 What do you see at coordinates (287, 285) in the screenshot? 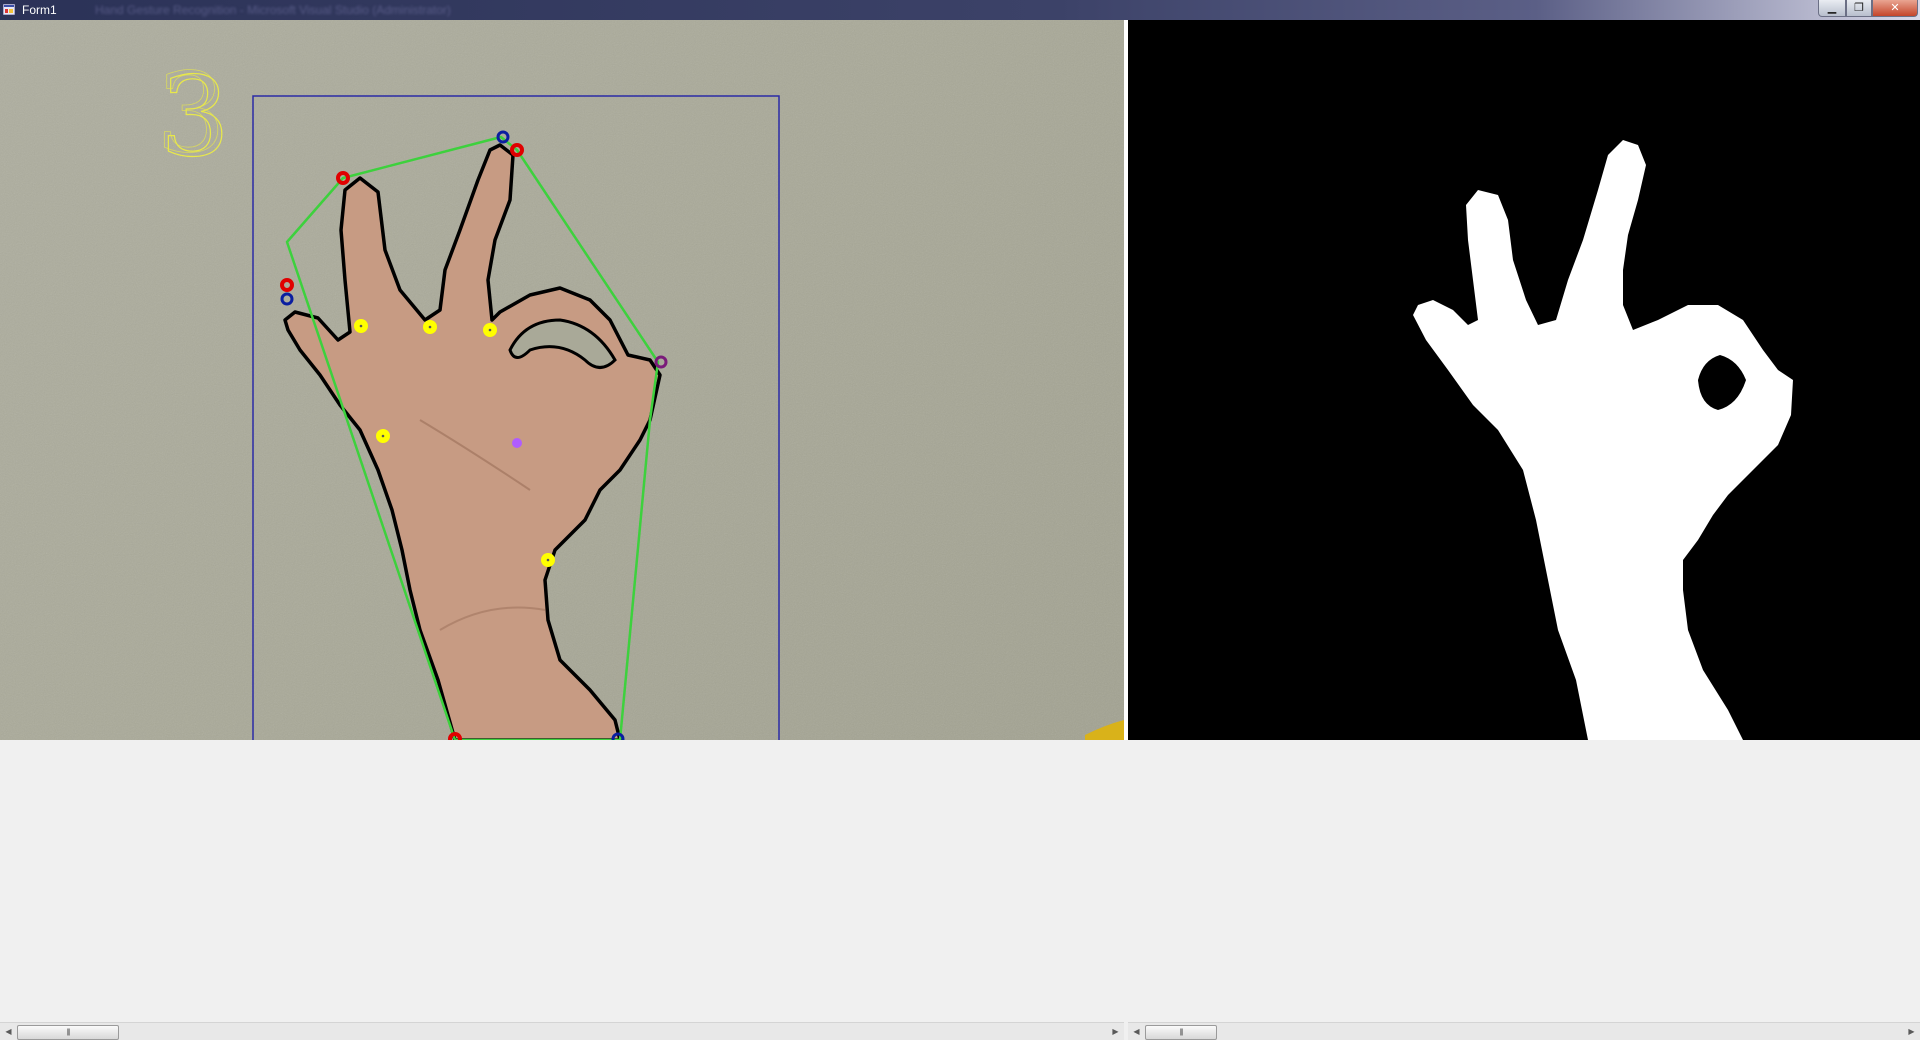
I see `fingertip-marker` at bounding box center [287, 285].